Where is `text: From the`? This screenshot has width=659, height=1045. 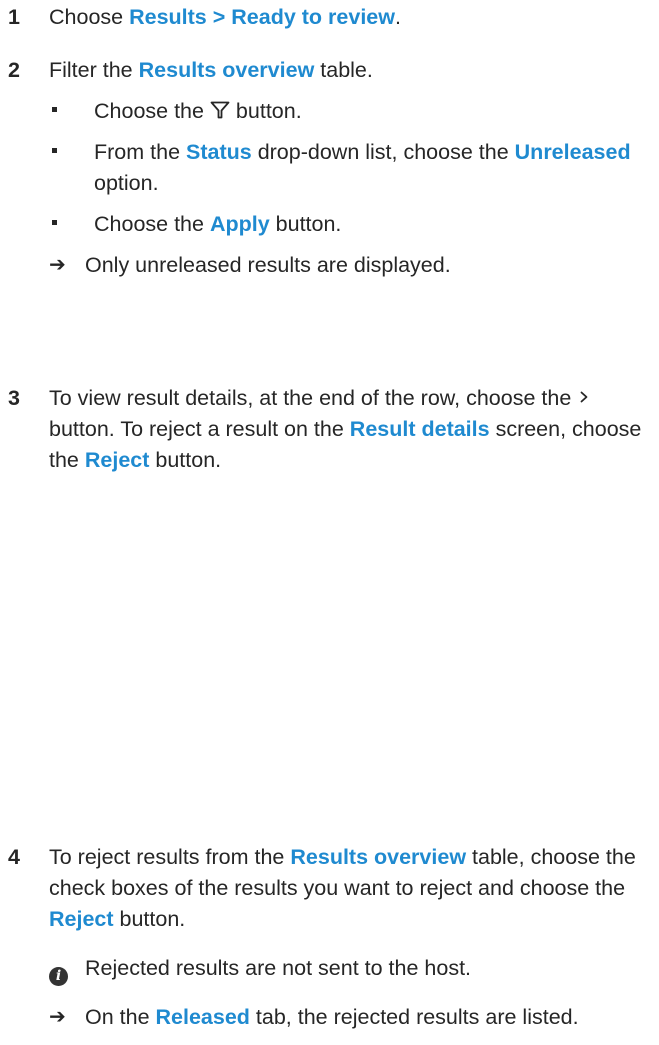 text: From the is located at coordinates (140, 152).